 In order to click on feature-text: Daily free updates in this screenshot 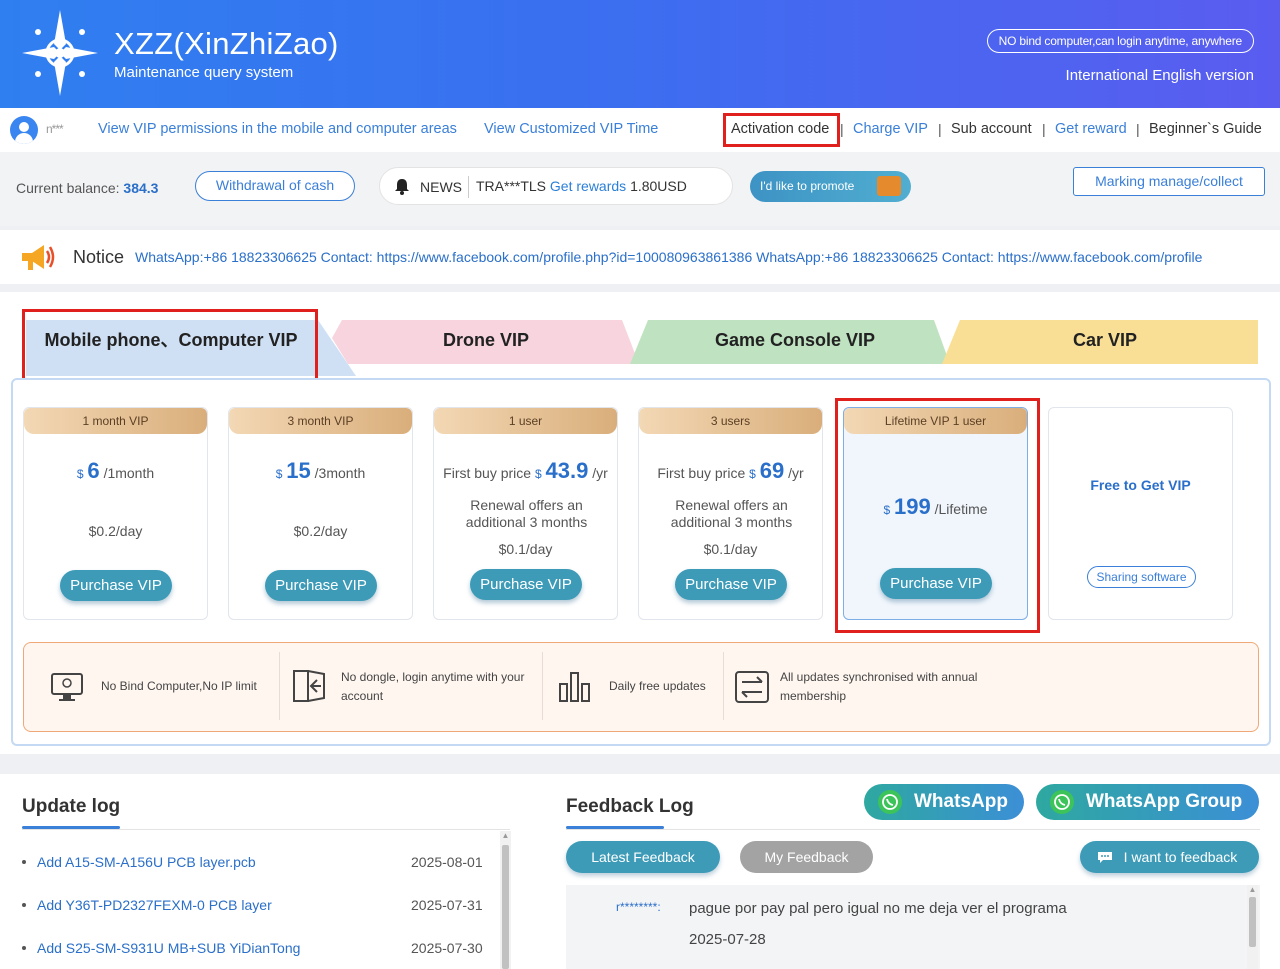, I will do `click(657, 686)`.